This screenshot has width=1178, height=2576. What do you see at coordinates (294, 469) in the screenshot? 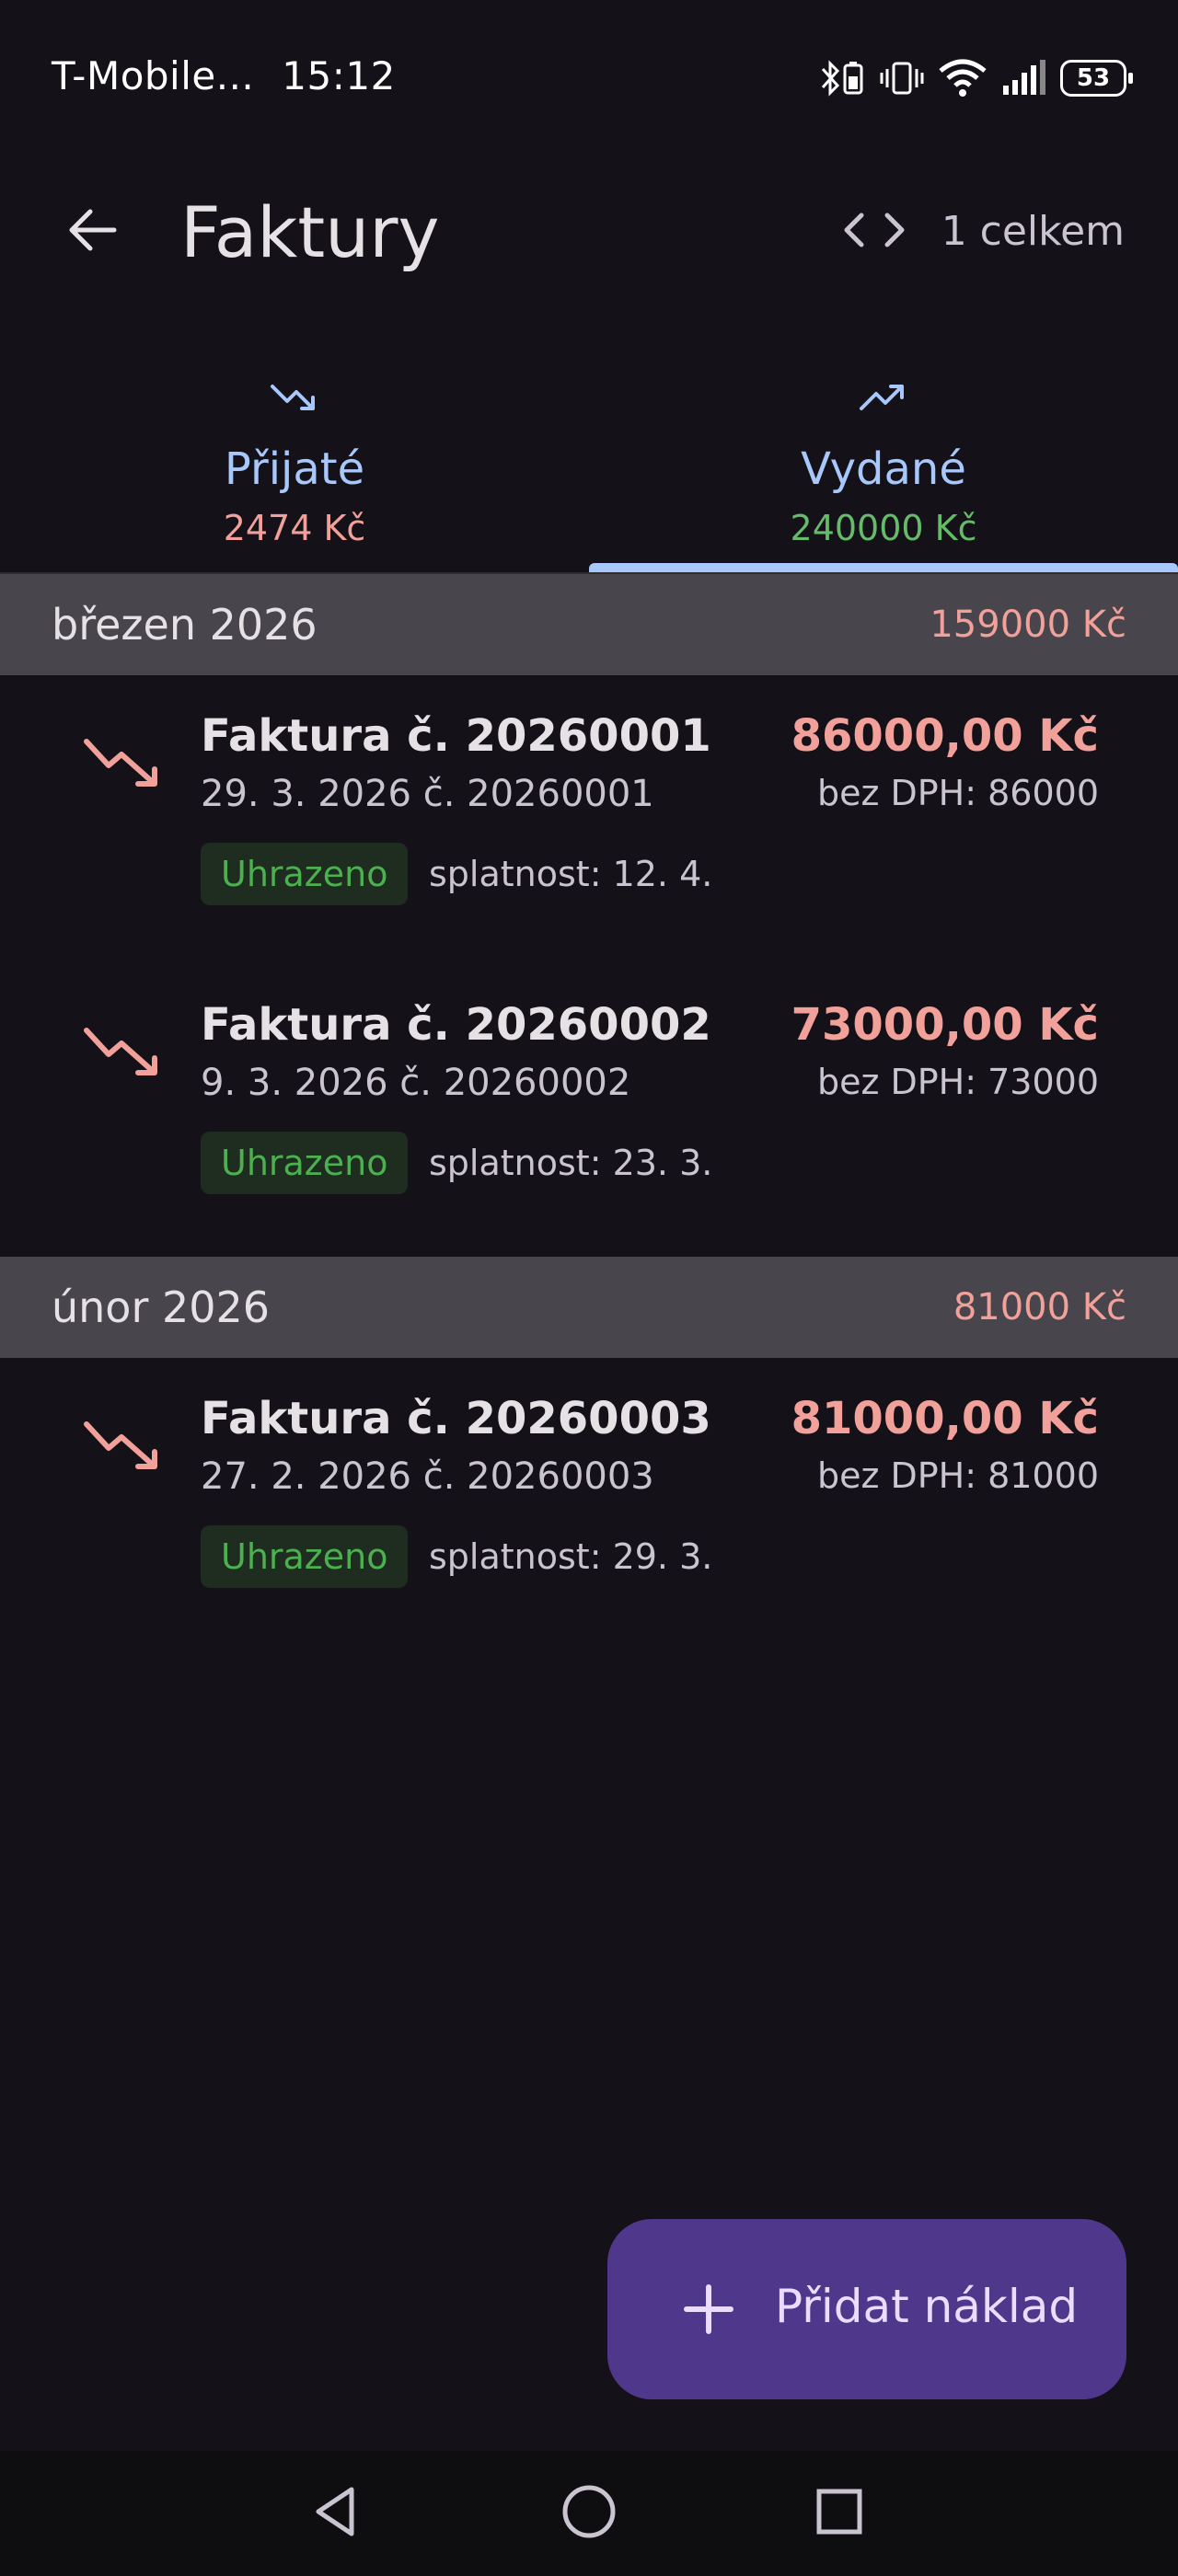
I see `tab-received-label: Přijaté` at bounding box center [294, 469].